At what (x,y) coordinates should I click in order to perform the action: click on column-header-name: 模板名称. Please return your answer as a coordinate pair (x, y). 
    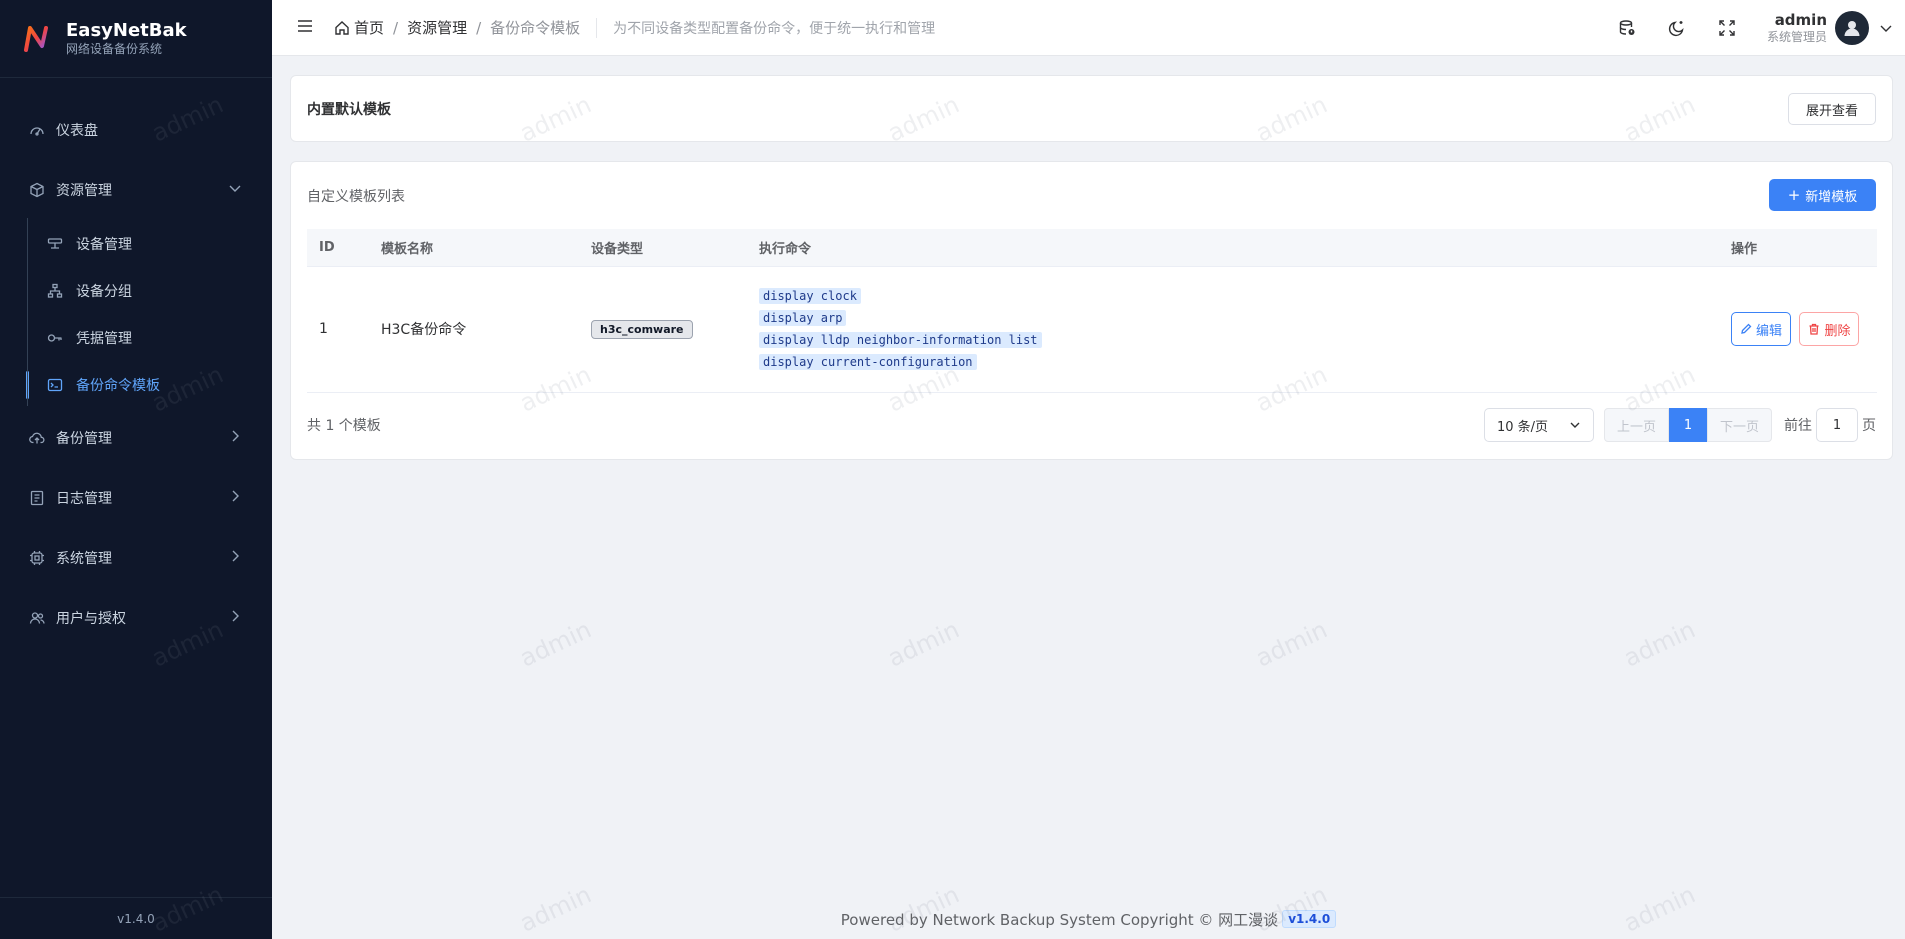
    Looking at the image, I should click on (474, 248).